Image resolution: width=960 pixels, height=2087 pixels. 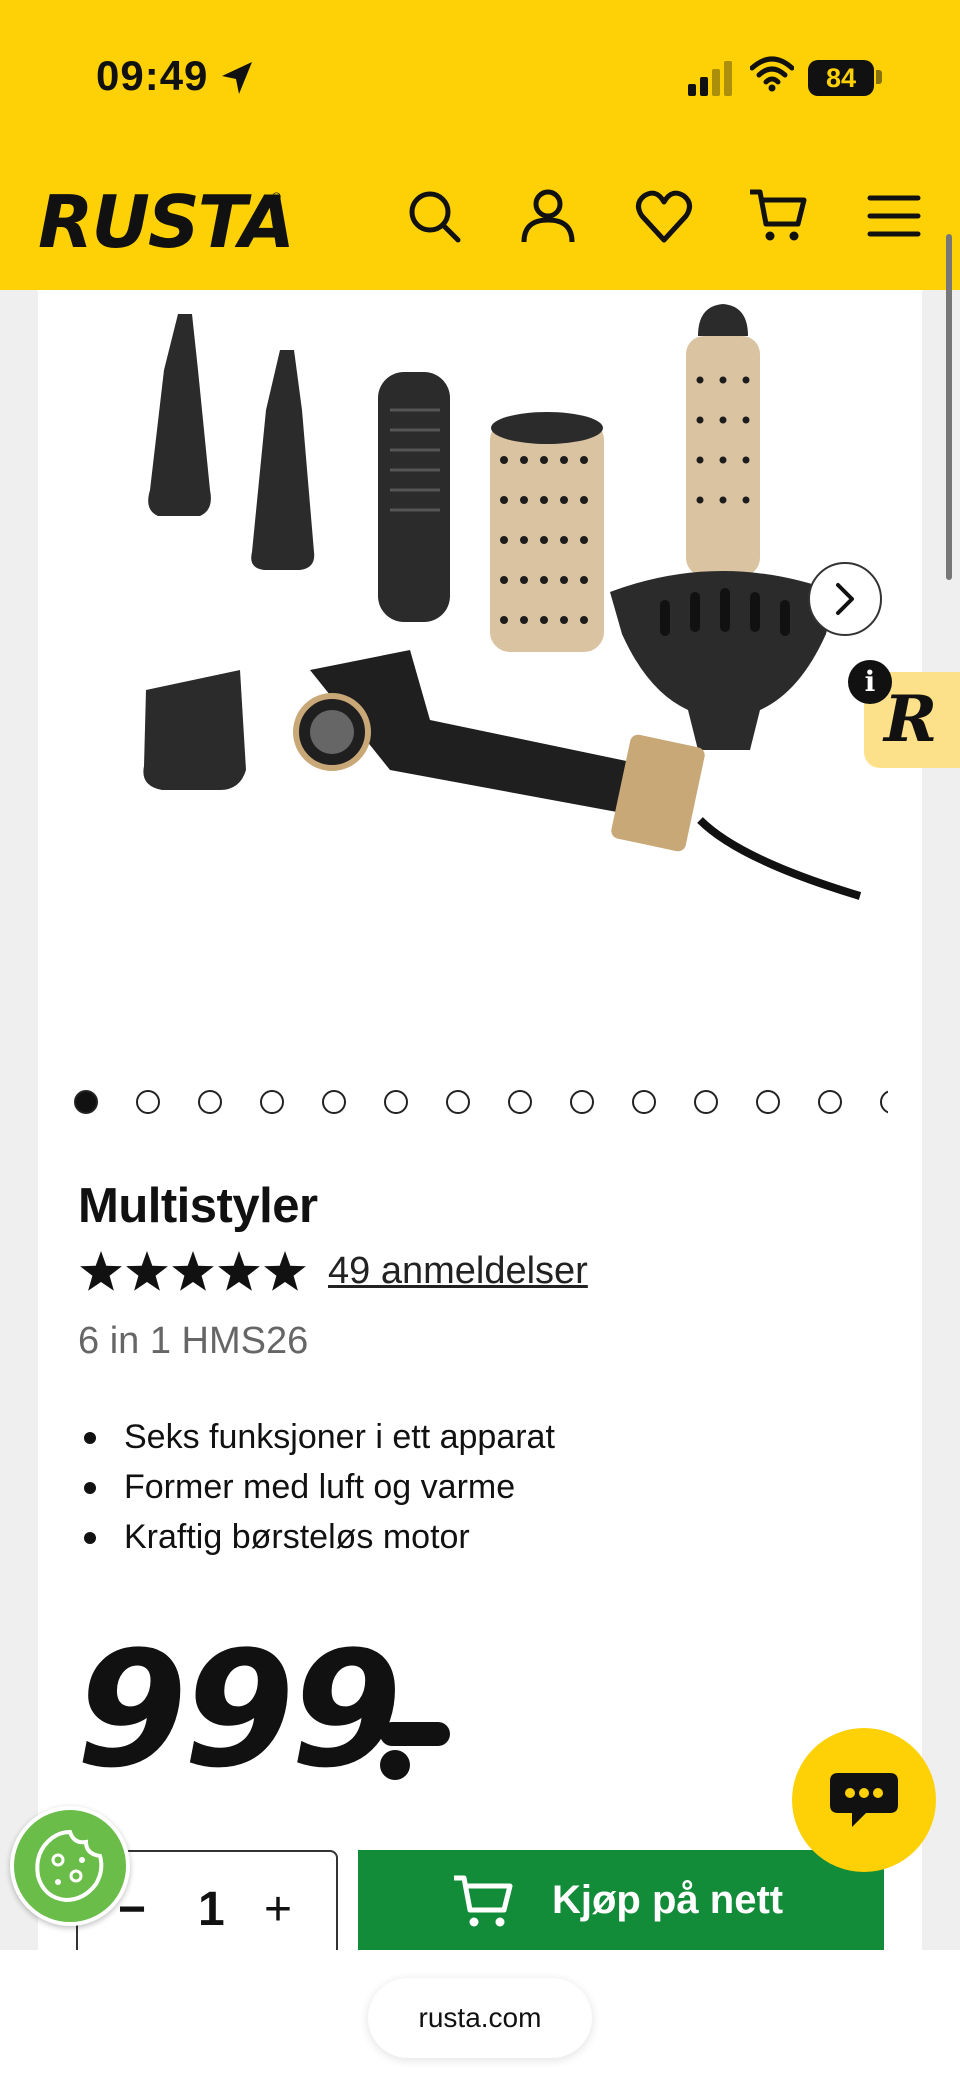 I want to click on address-bar: rusta.com, so click(x=480, y=2018).